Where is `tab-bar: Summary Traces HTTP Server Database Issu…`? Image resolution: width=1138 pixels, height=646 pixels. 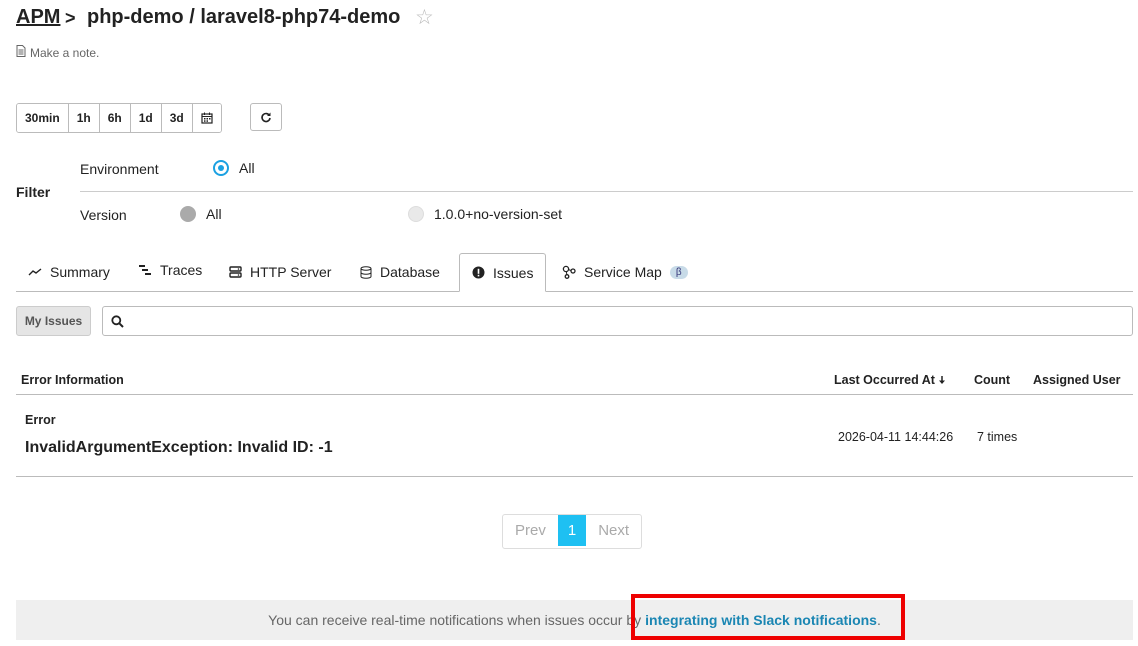
tab-bar: Summary Traces HTTP Server Database Issu… is located at coordinates (574, 272).